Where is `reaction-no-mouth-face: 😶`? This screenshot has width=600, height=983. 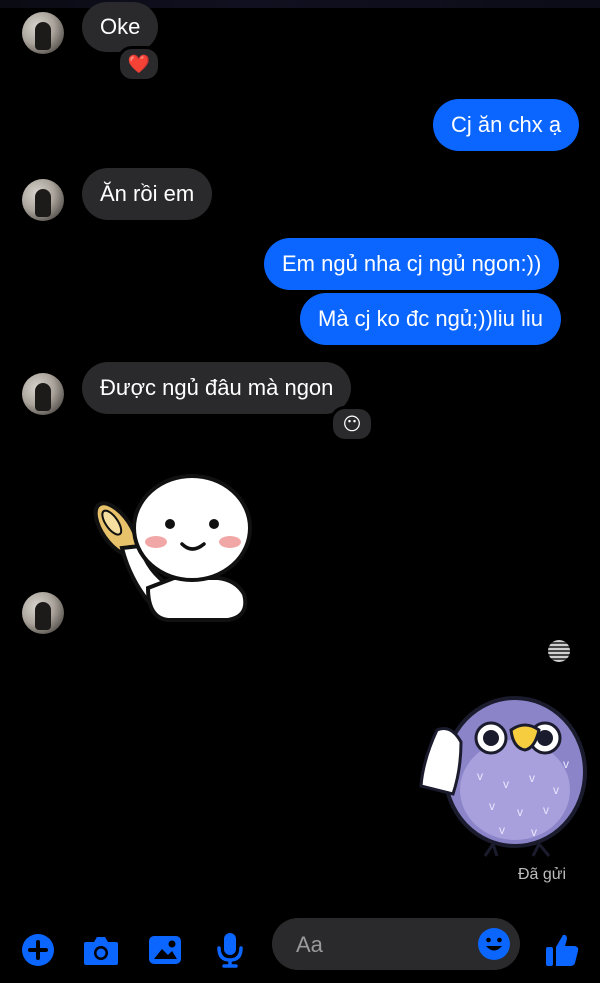
reaction-no-mouth-face: 😶 is located at coordinates (352, 424).